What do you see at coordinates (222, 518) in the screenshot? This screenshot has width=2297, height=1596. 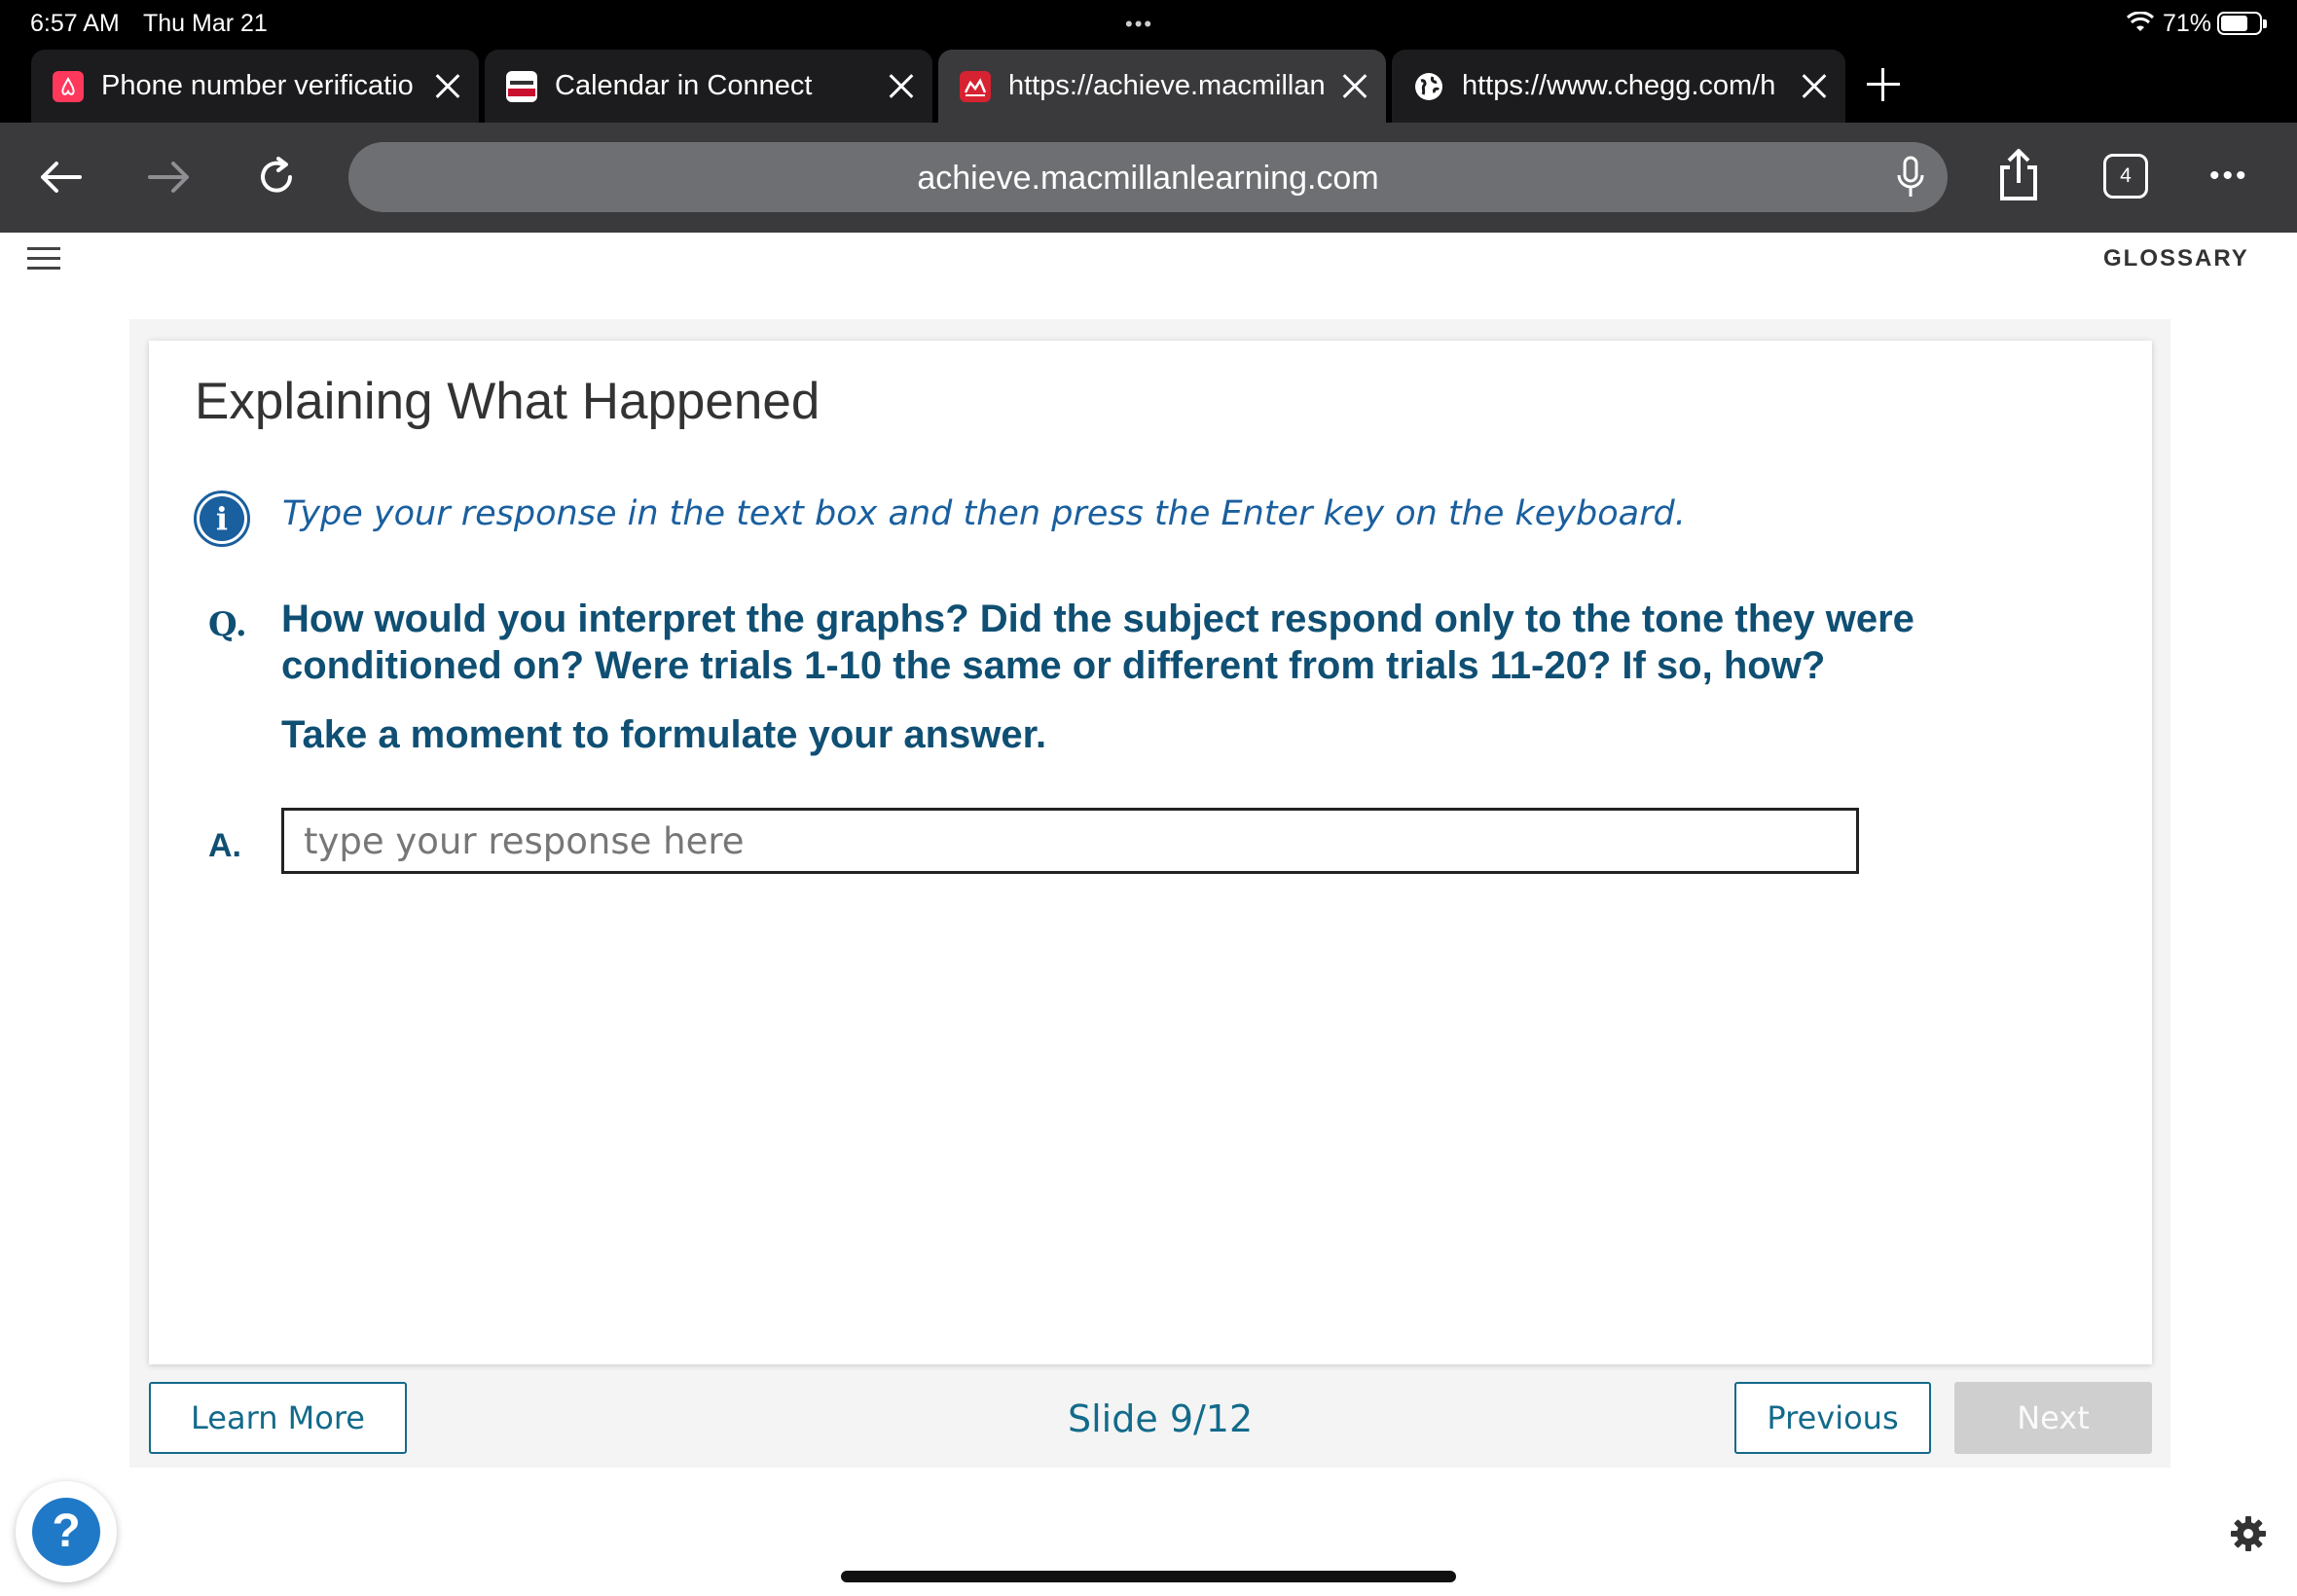 I see `info-icon: i` at bounding box center [222, 518].